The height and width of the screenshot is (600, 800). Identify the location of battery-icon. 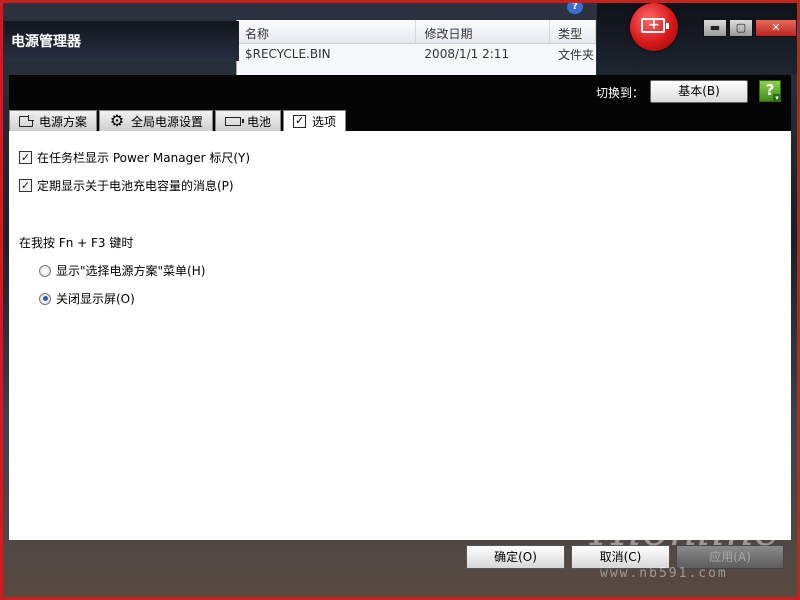
(235, 121).